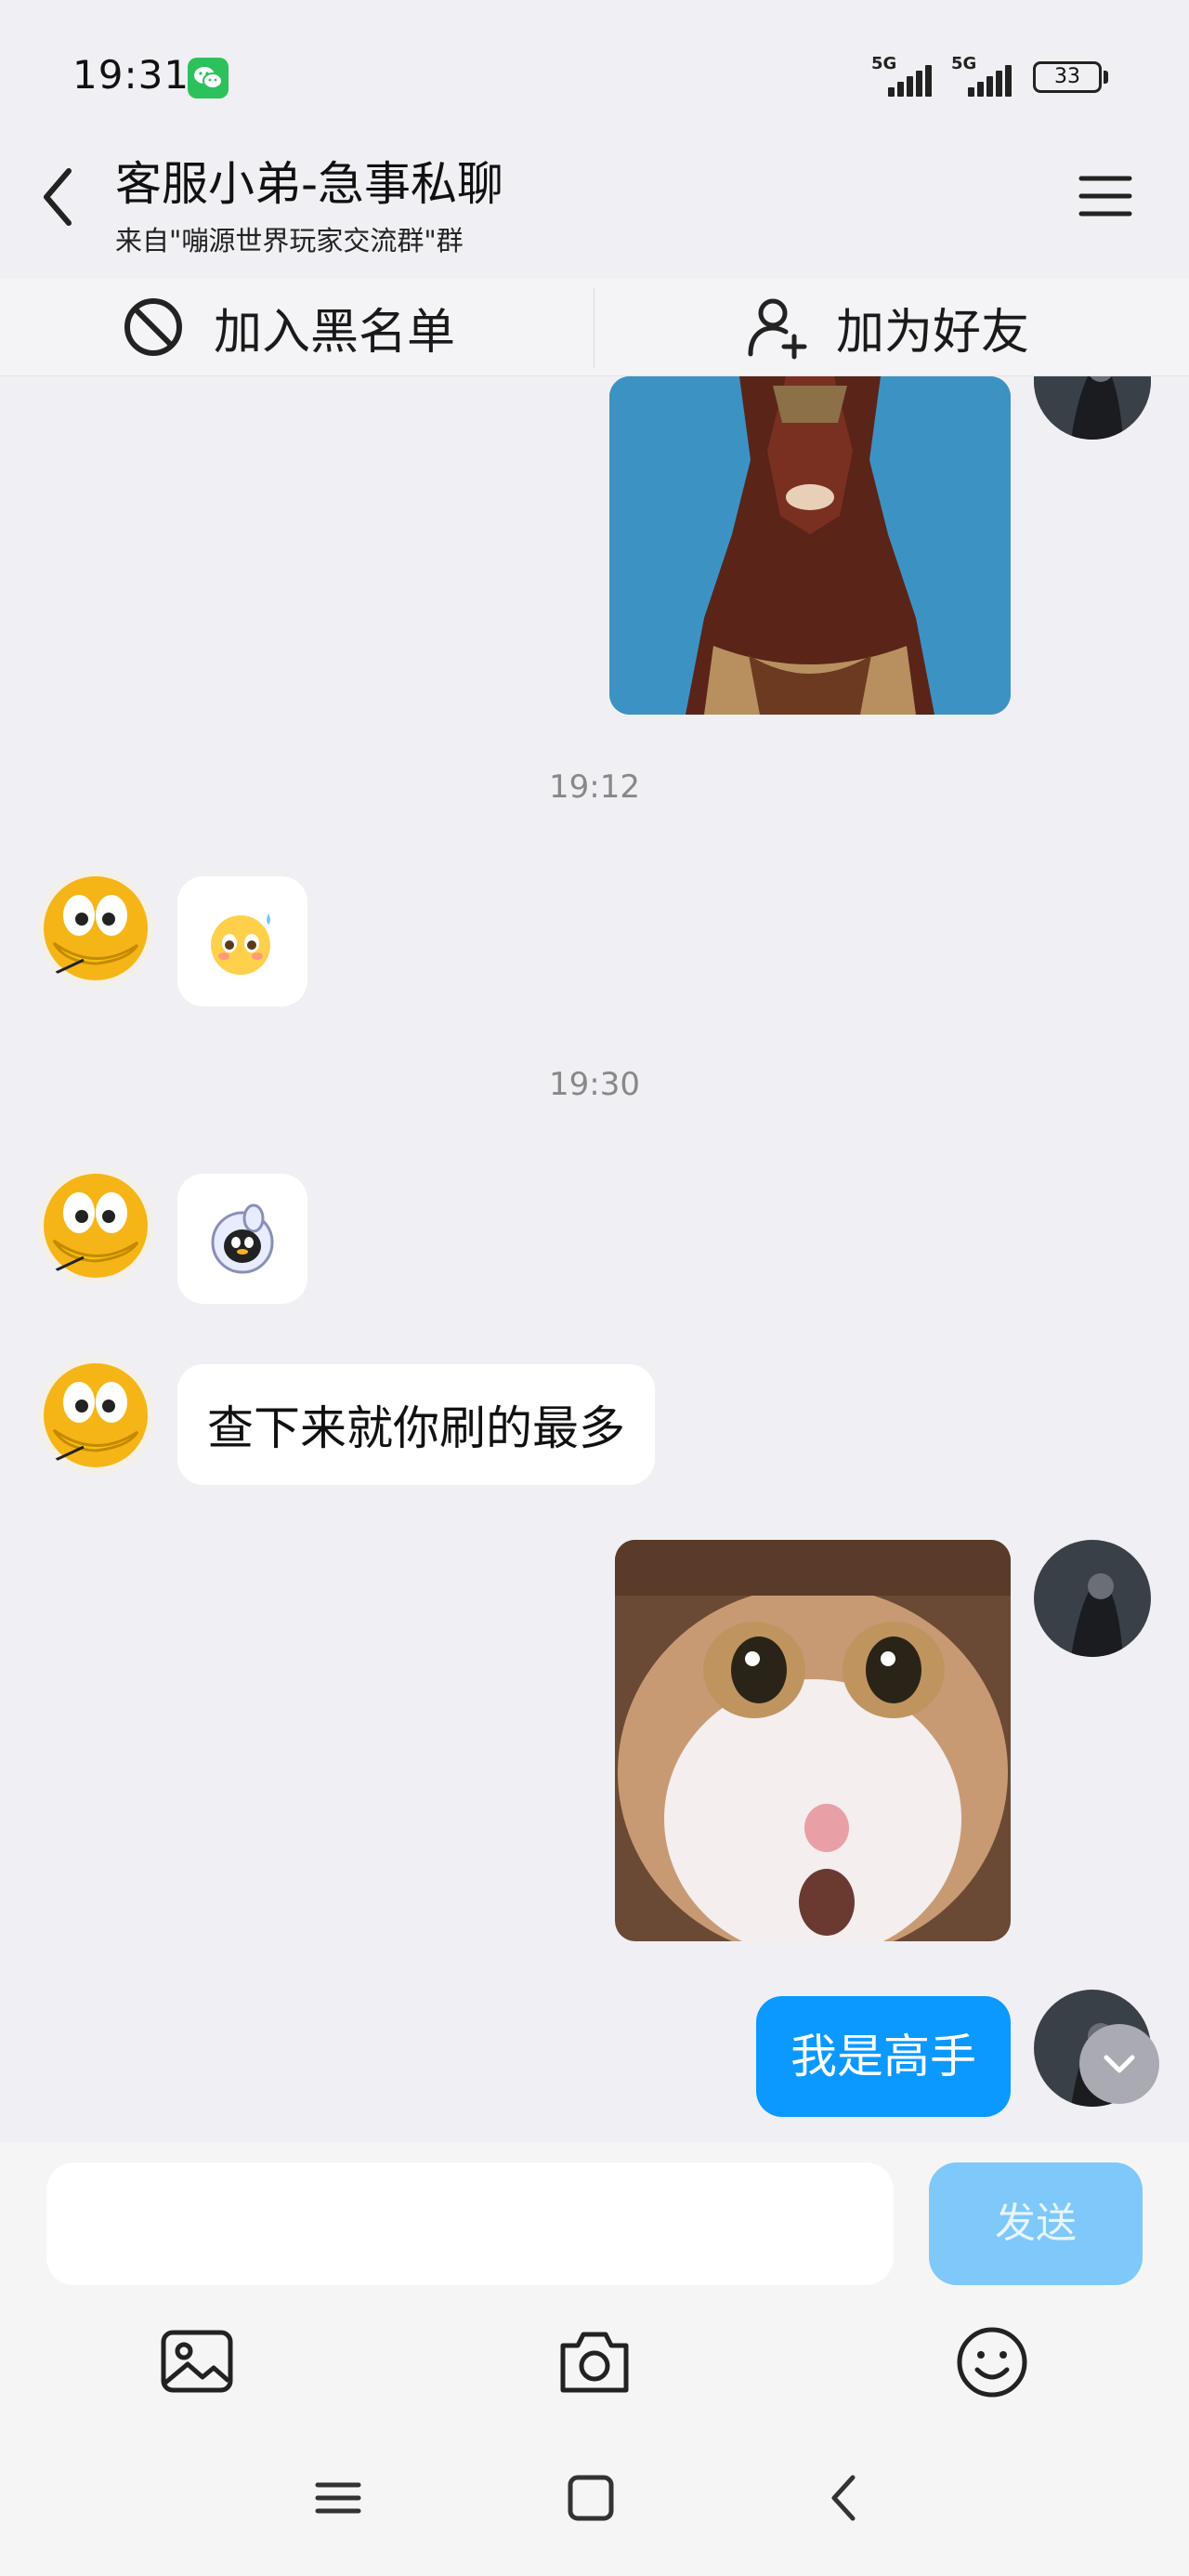 The height and width of the screenshot is (2576, 1189). What do you see at coordinates (1105, 196) in the screenshot?
I see `menu-icon` at bounding box center [1105, 196].